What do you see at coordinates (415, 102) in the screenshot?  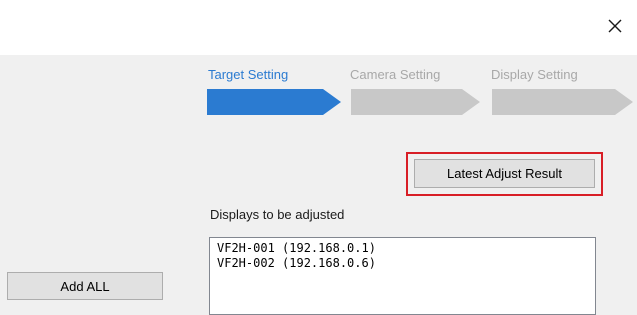 I see `step-camera-setting-arrow` at bounding box center [415, 102].